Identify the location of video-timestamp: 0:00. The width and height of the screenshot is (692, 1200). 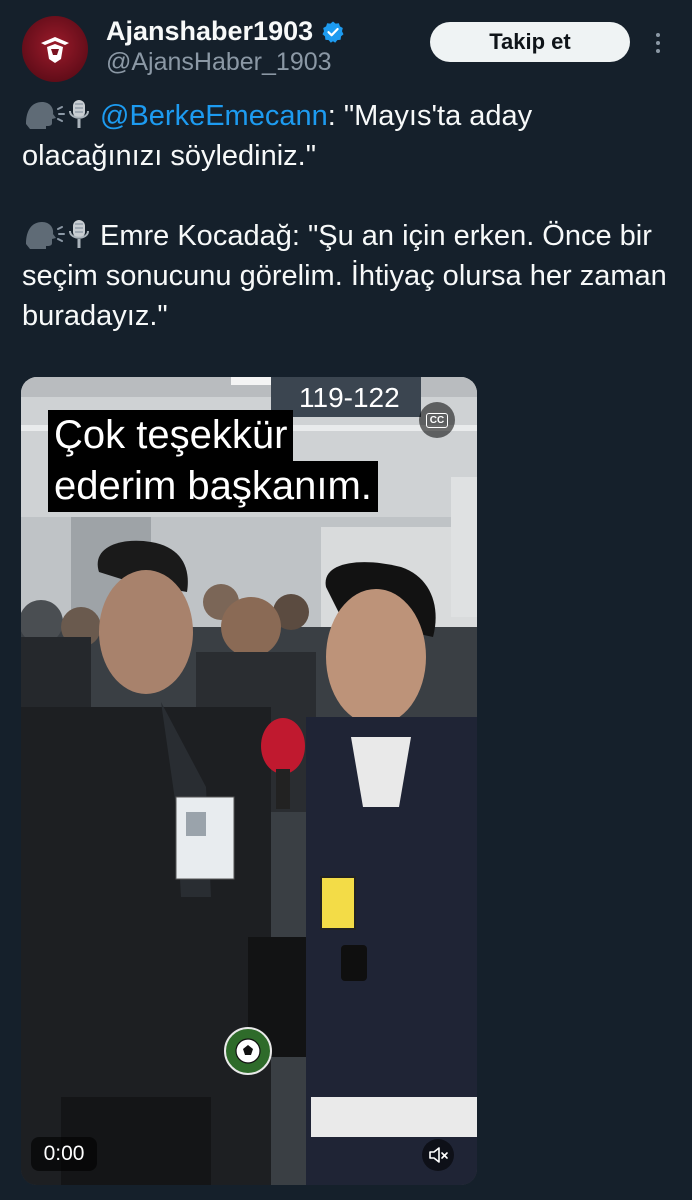
(64, 1154).